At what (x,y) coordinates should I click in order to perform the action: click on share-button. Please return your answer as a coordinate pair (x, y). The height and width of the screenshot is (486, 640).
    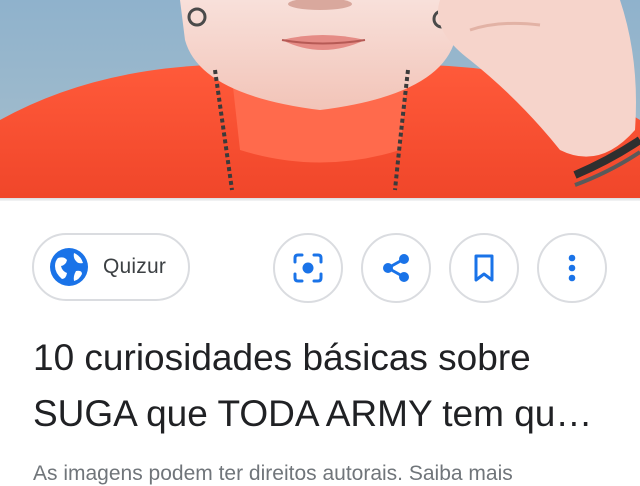
    Looking at the image, I should click on (396, 268).